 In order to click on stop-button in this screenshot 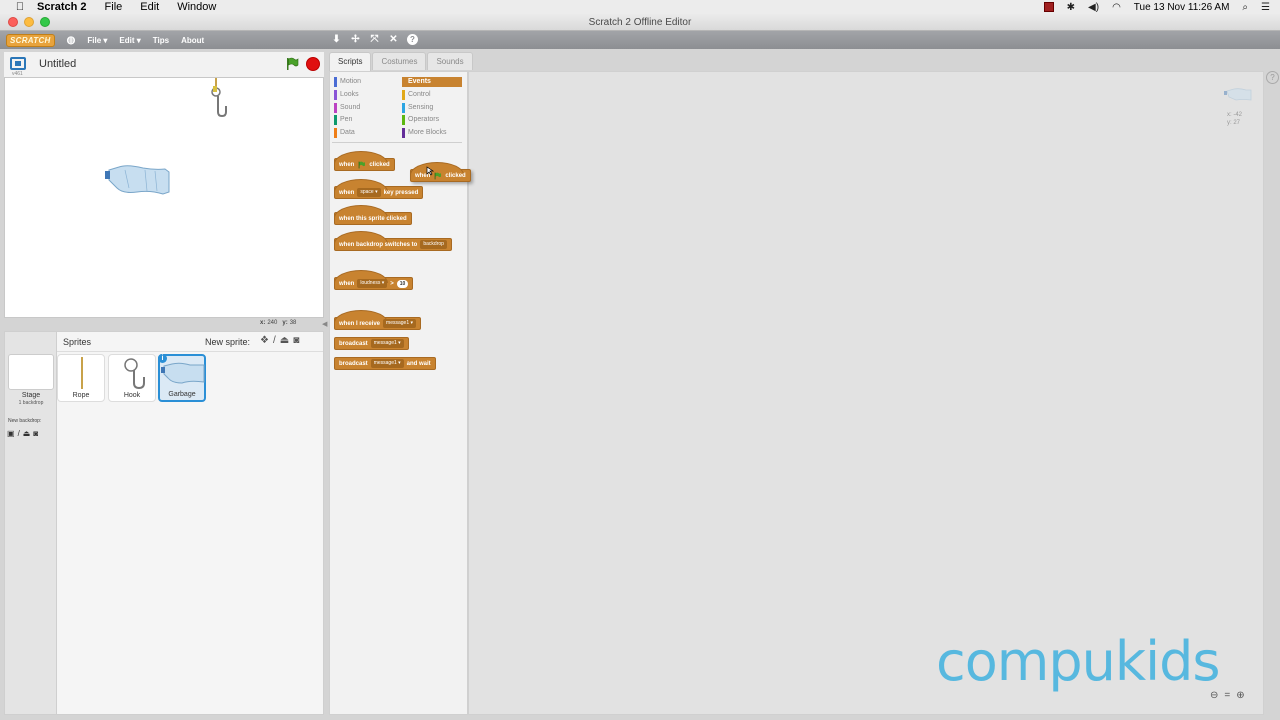, I will do `click(313, 64)`.